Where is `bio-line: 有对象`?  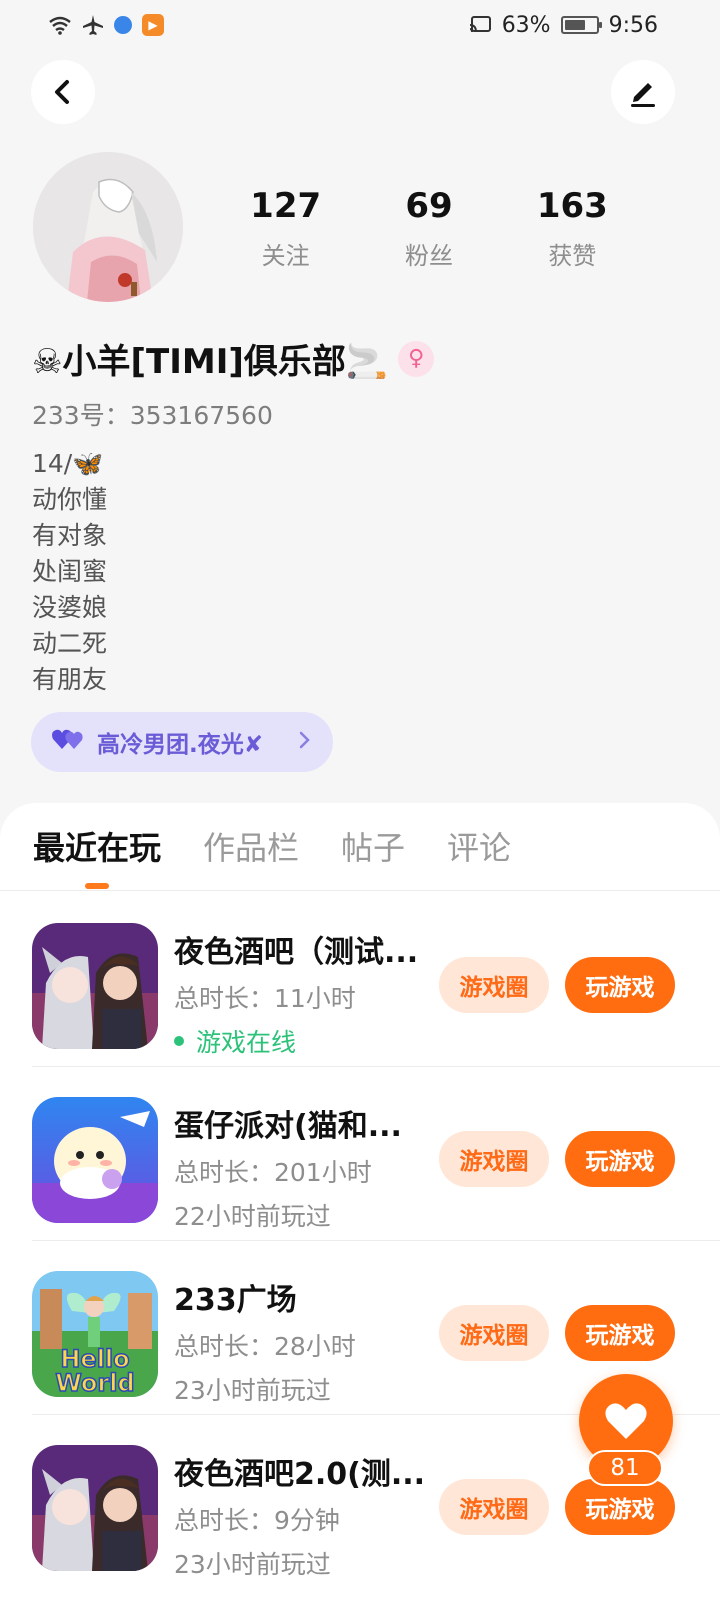
bio-line: 有对象 is located at coordinates (70, 535).